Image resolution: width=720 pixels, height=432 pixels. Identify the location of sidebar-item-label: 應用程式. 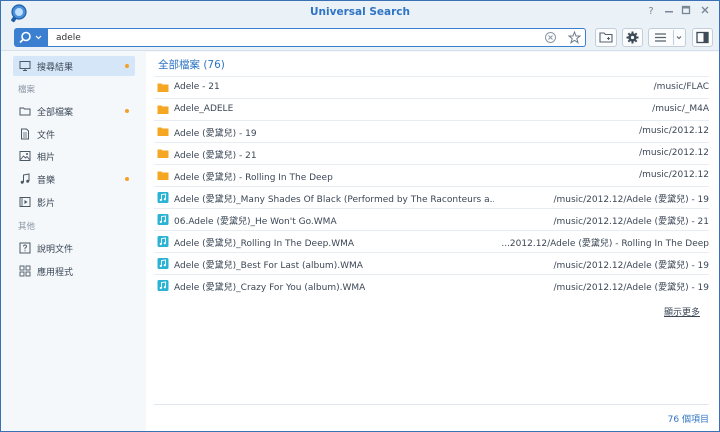
(55, 272).